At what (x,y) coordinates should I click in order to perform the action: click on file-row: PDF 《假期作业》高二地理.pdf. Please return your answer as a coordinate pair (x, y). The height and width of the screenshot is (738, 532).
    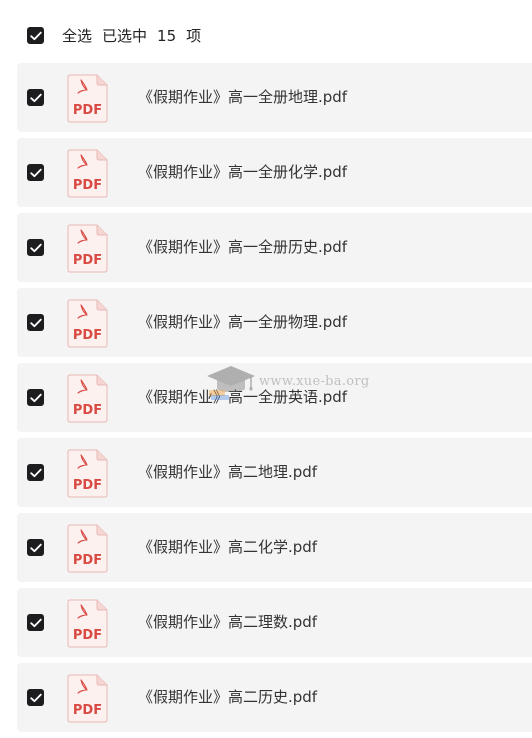
    Looking at the image, I should click on (274, 472).